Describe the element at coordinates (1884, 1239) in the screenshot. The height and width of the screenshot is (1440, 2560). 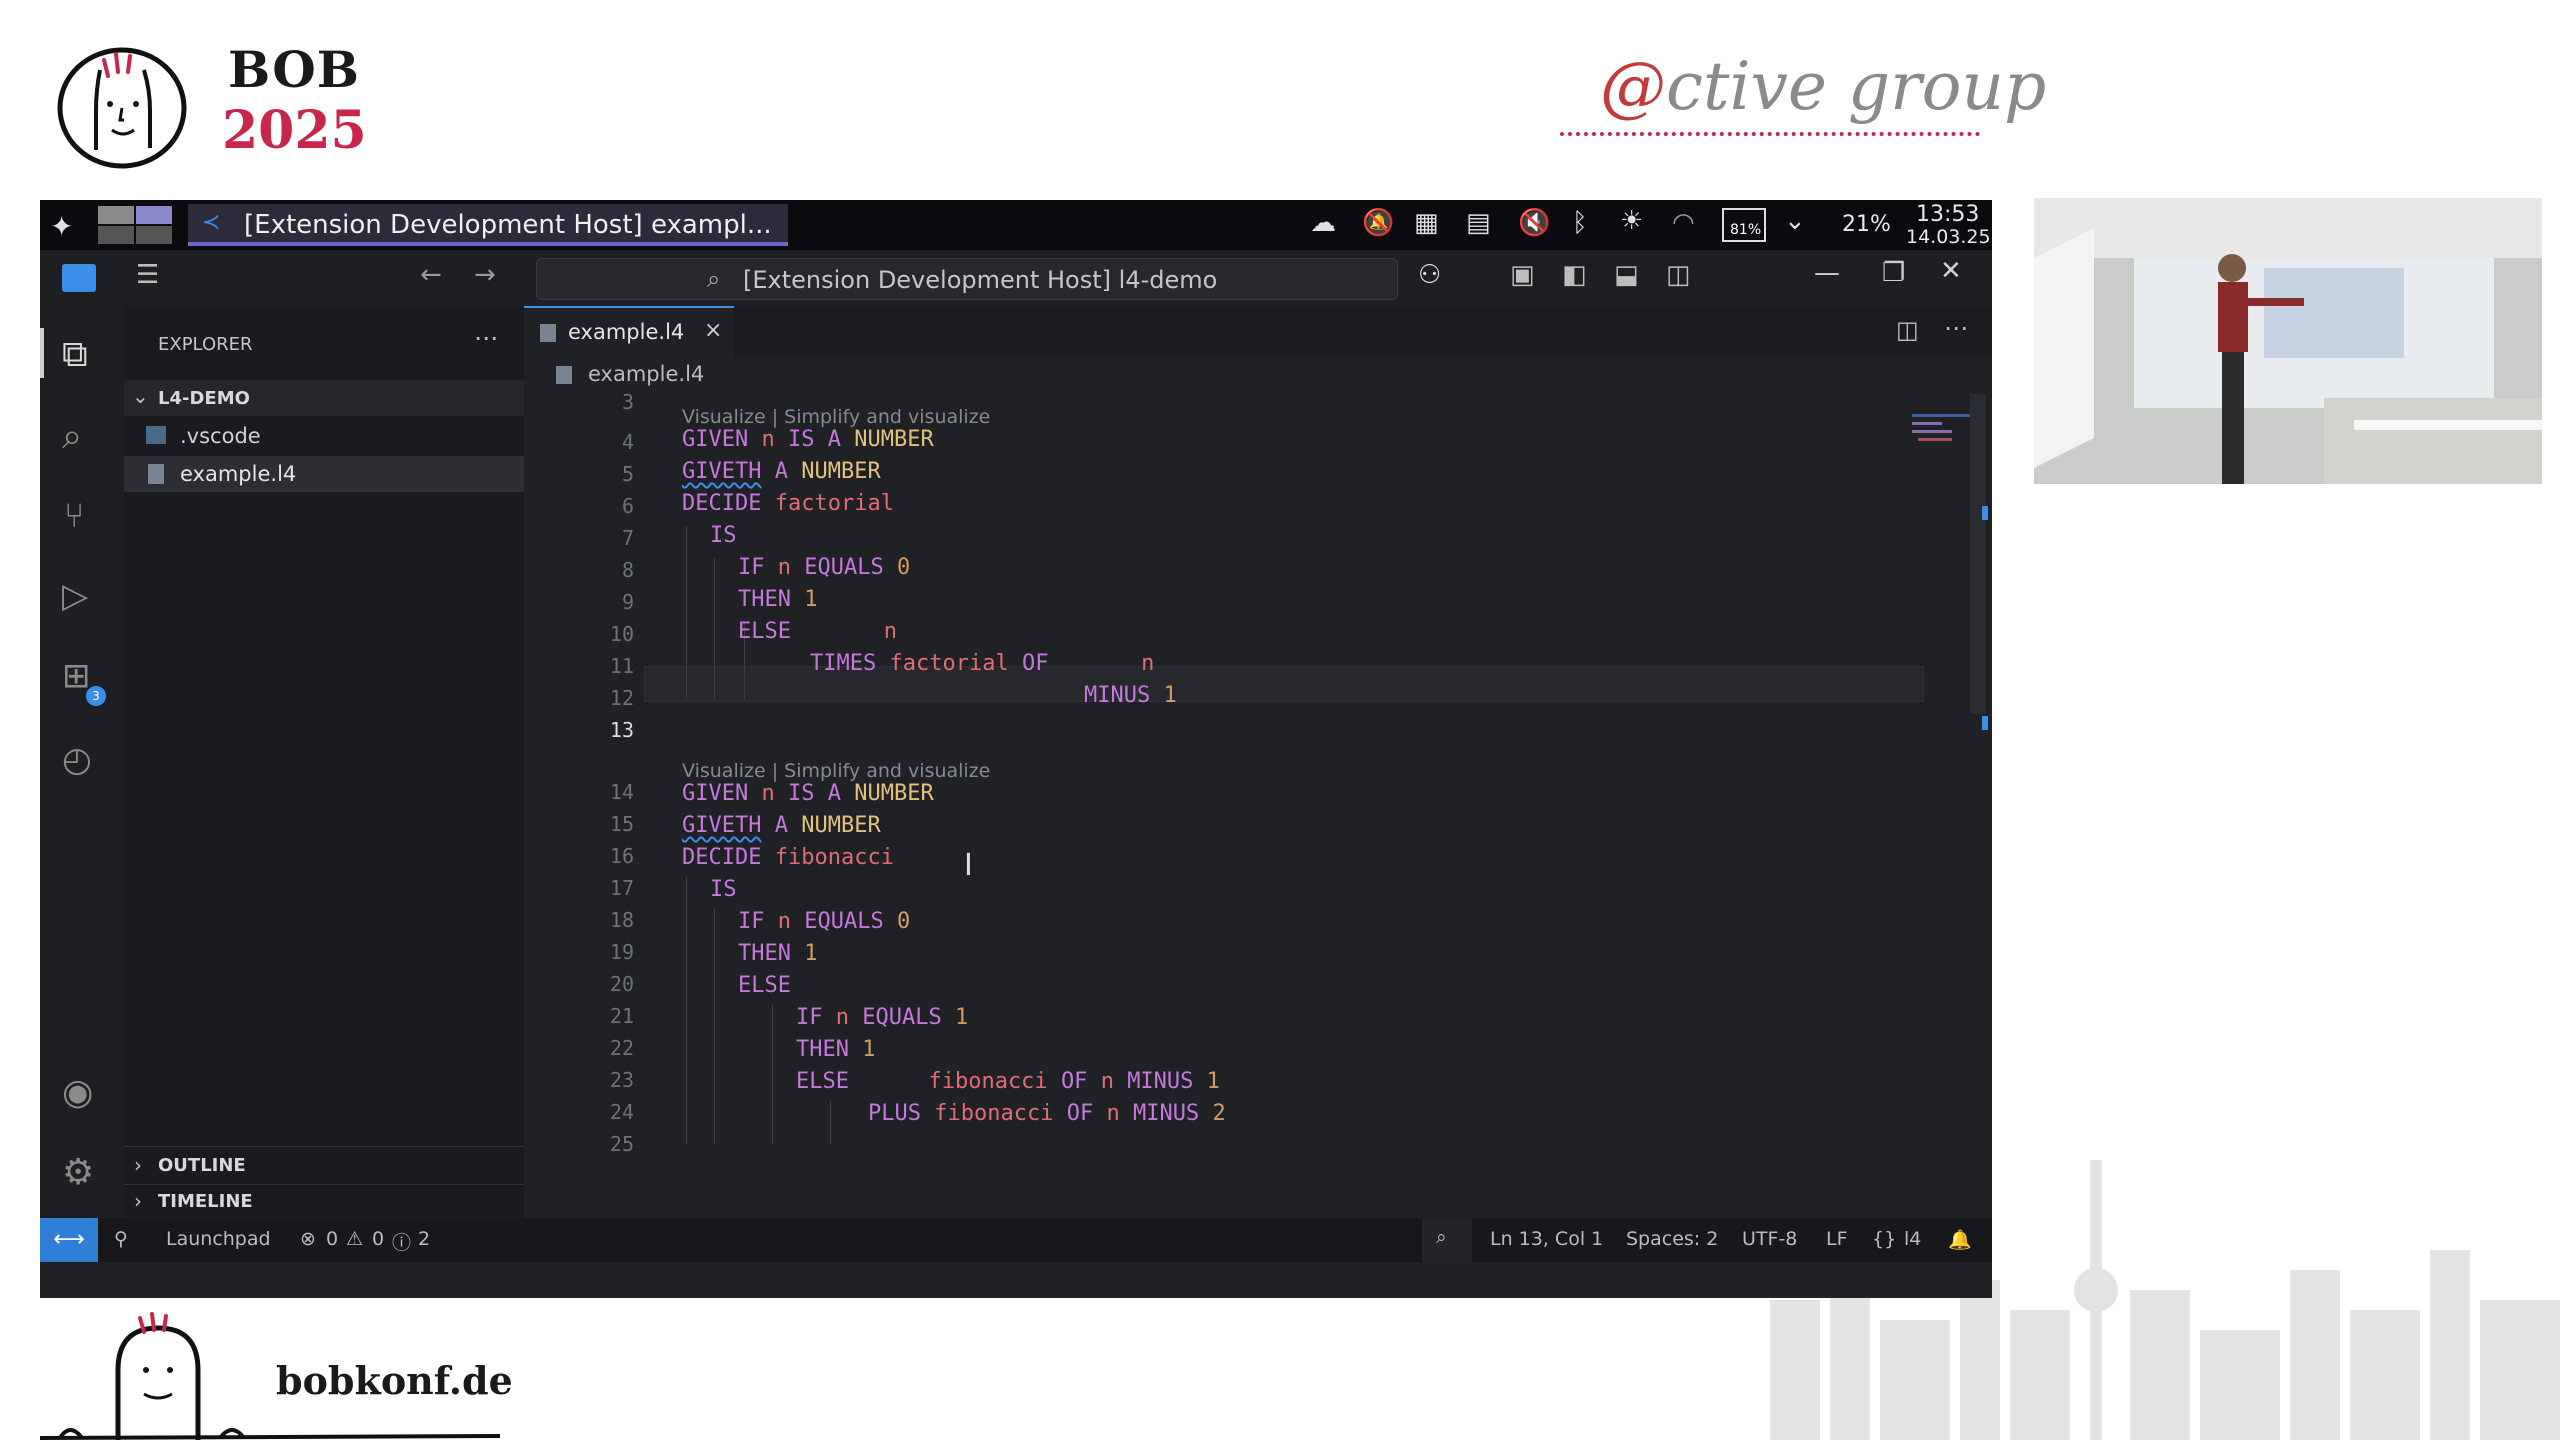
I see `language-braces-icon: {}` at that location.